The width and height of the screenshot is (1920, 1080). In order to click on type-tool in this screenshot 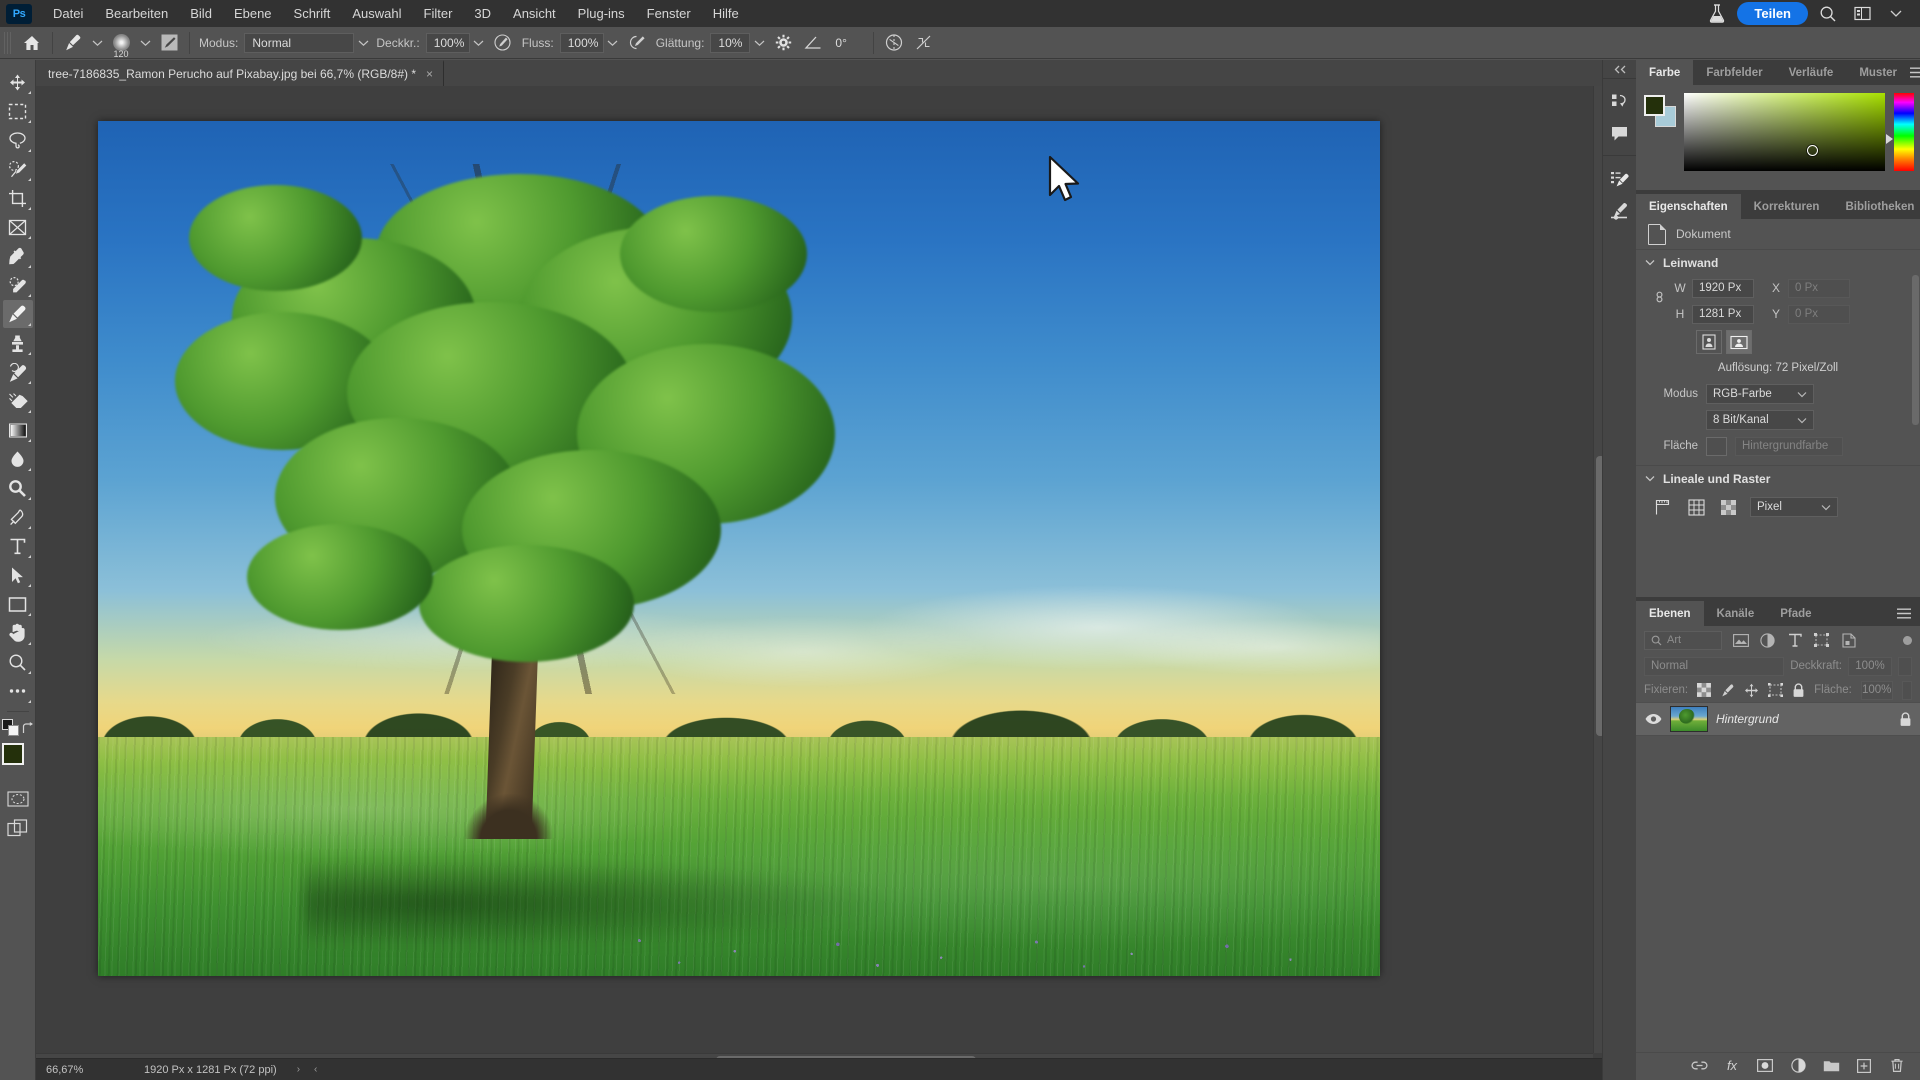, I will do `click(18, 546)`.